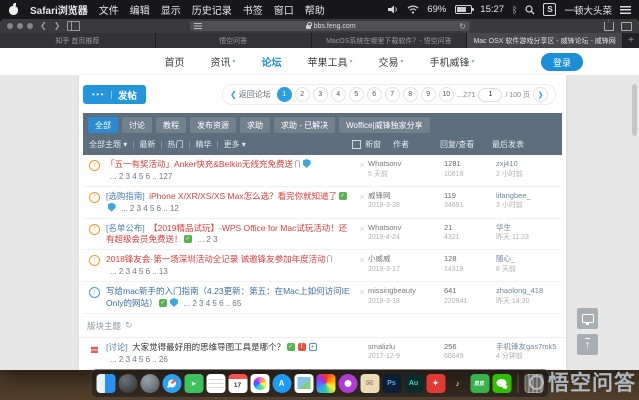  Describe the element at coordinates (127, 383) in the screenshot. I see `launchpad-icon` at that location.